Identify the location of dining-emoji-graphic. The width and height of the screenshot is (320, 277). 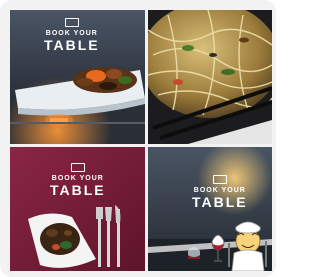
(239, 246).